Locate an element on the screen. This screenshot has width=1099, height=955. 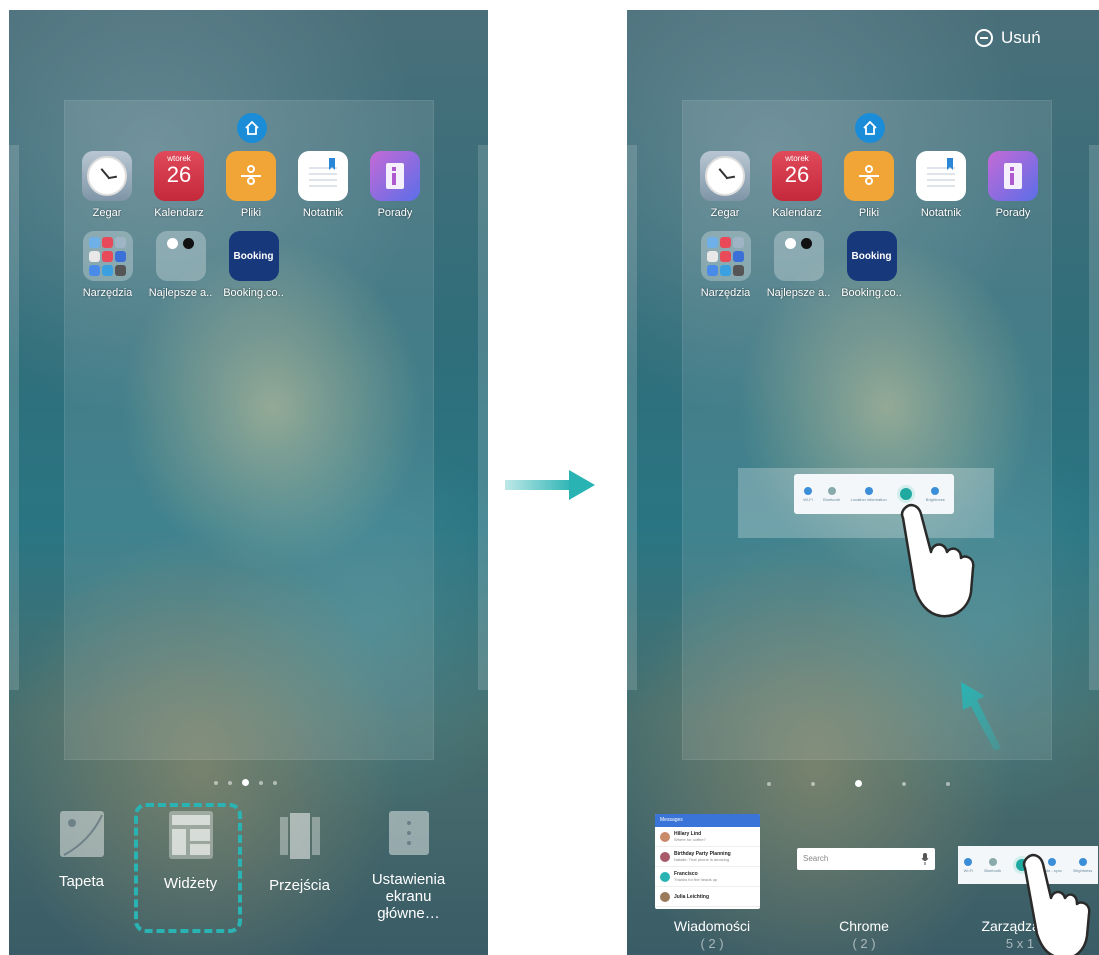
widget-messages-label: Wiadomości ( 2 ) is located at coordinates (712, 934).